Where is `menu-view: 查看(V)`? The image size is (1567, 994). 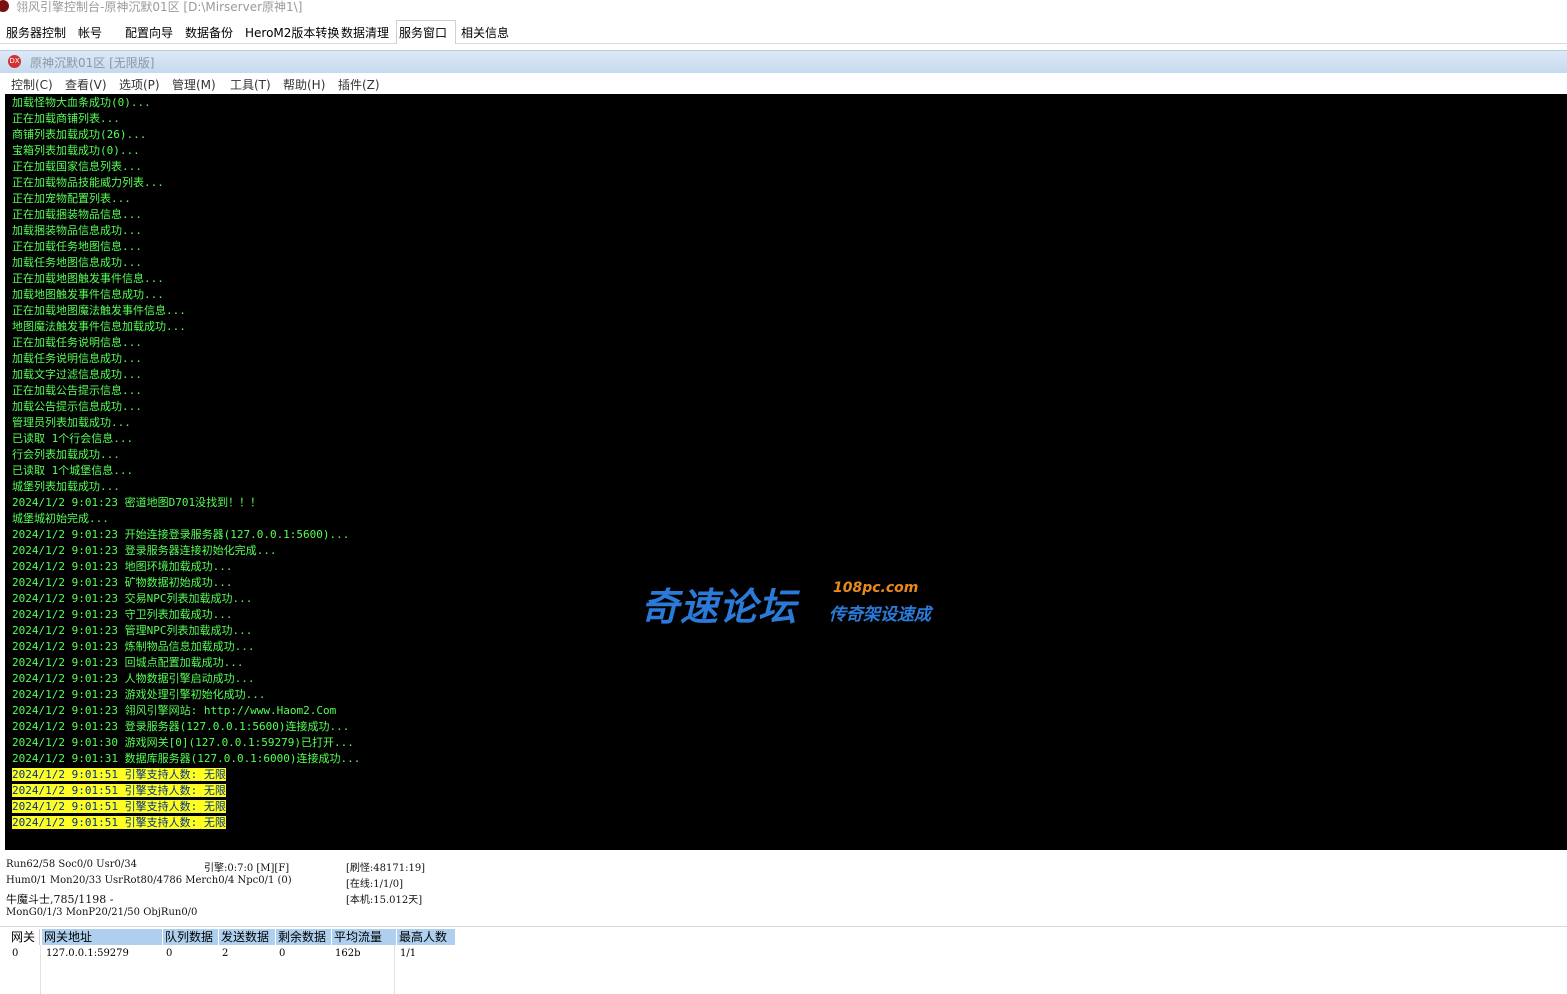 menu-view: 查看(V) is located at coordinates (86, 84).